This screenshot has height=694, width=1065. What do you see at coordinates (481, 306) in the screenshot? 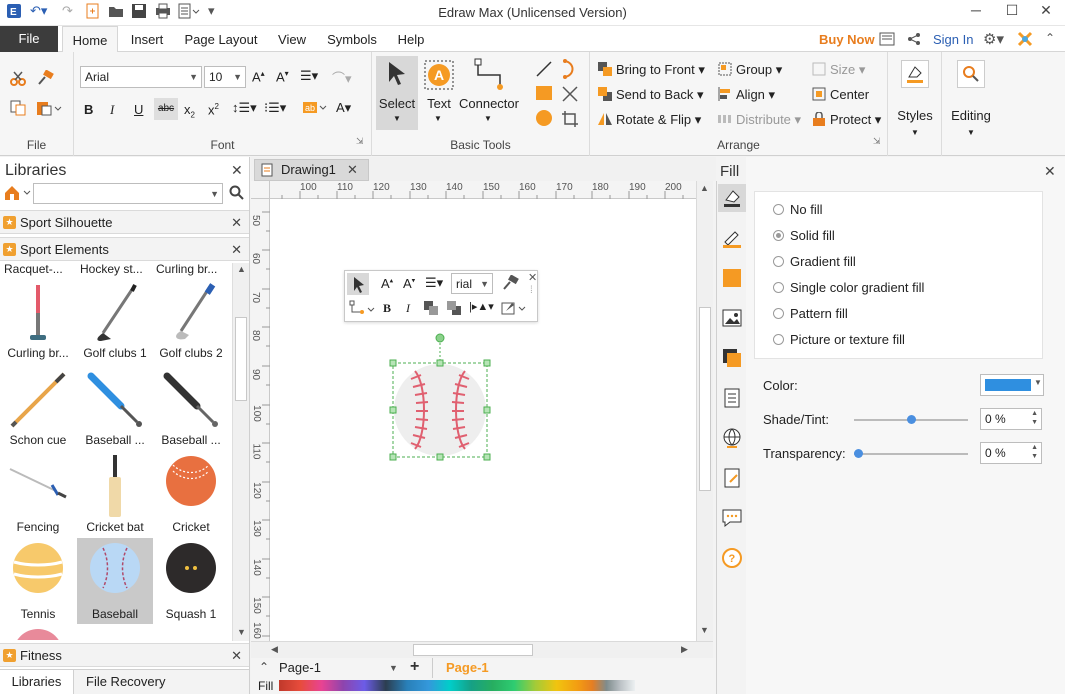
I see `mini-align-icon: |▸▲▾` at bounding box center [481, 306].